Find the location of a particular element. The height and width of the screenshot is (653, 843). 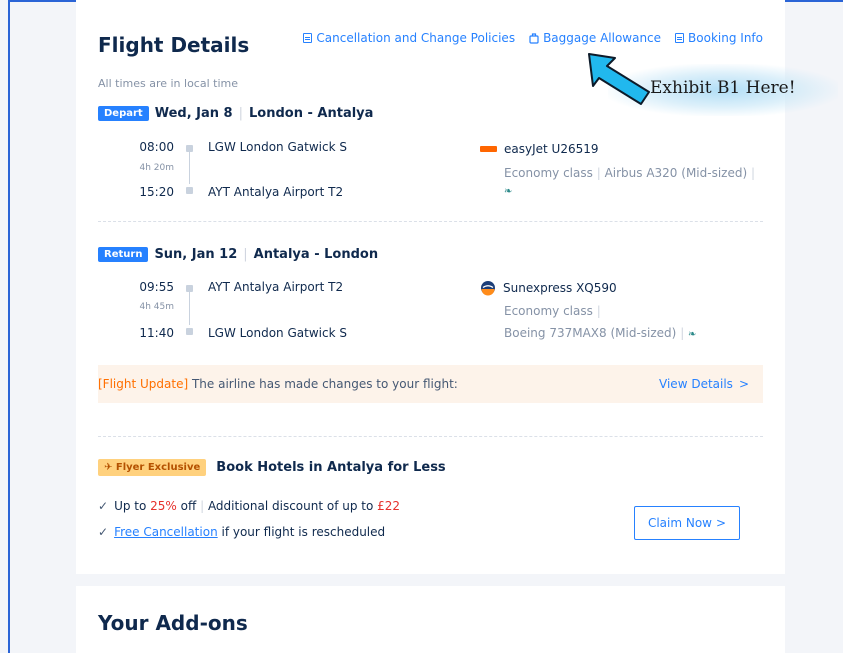

promo-percent: 25% is located at coordinates (163, 506).